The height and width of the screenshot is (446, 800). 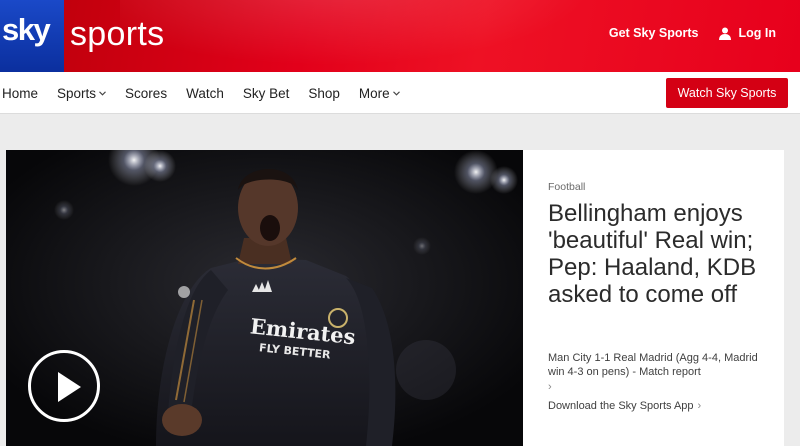 I want to click on nav-item-scores: Scores, so click(x=146, y=93).